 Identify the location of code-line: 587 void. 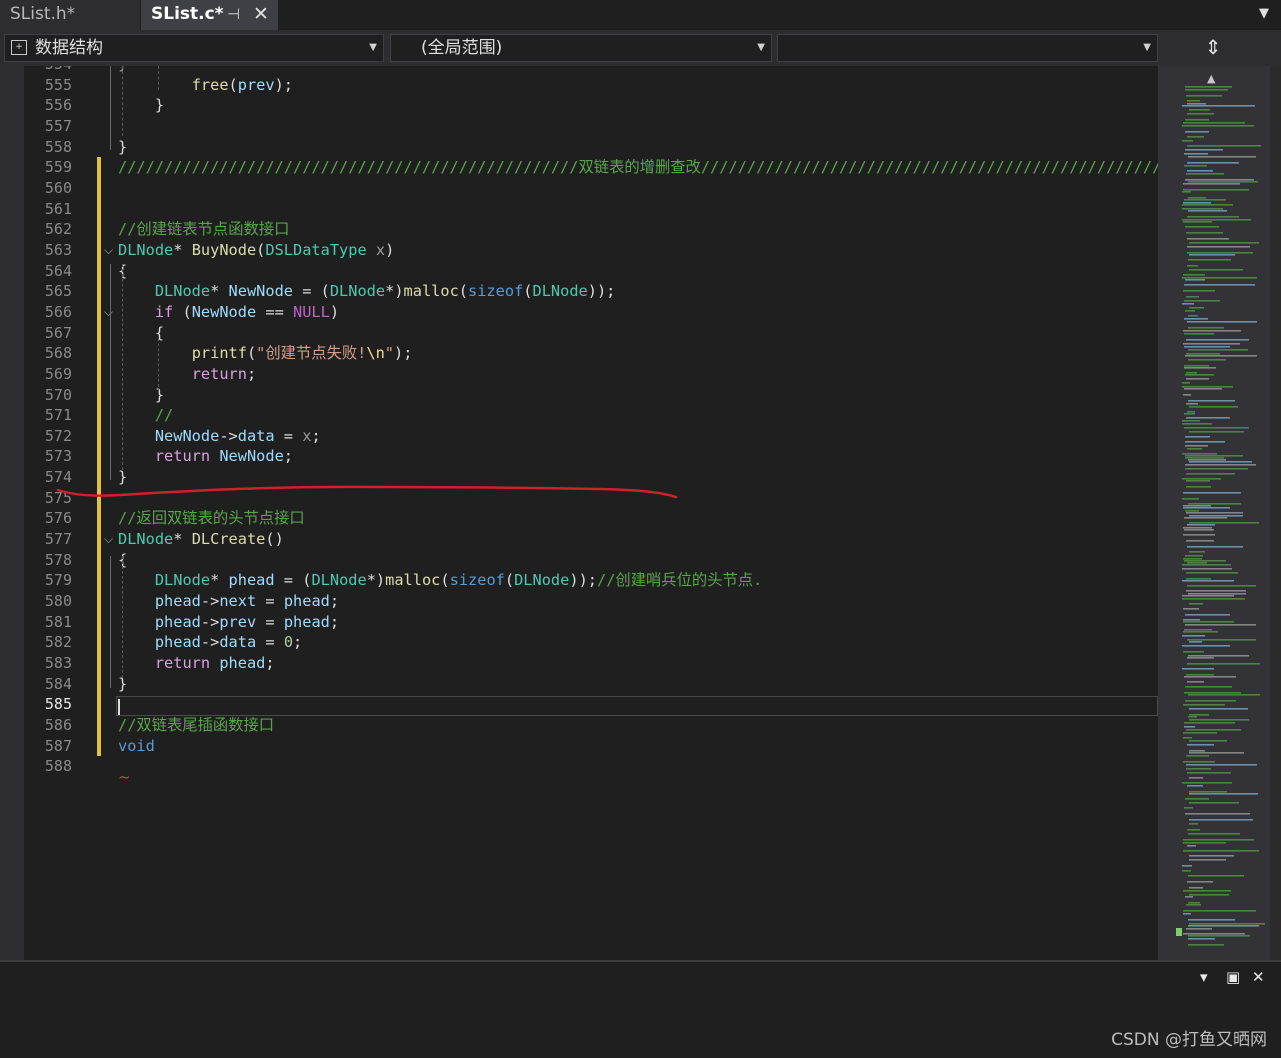
(579, 746).